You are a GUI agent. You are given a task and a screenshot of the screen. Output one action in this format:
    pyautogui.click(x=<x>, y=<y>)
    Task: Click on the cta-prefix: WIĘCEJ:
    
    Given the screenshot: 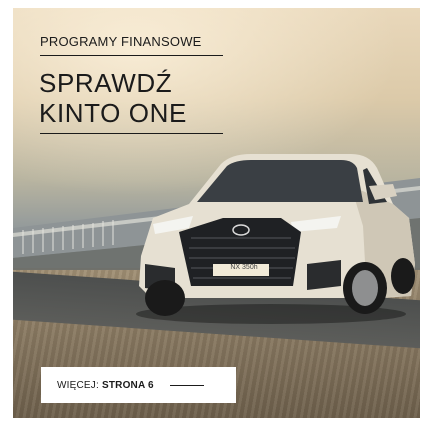 What is the action you would take?
    pyautogui.click(x=78, y=385)
    